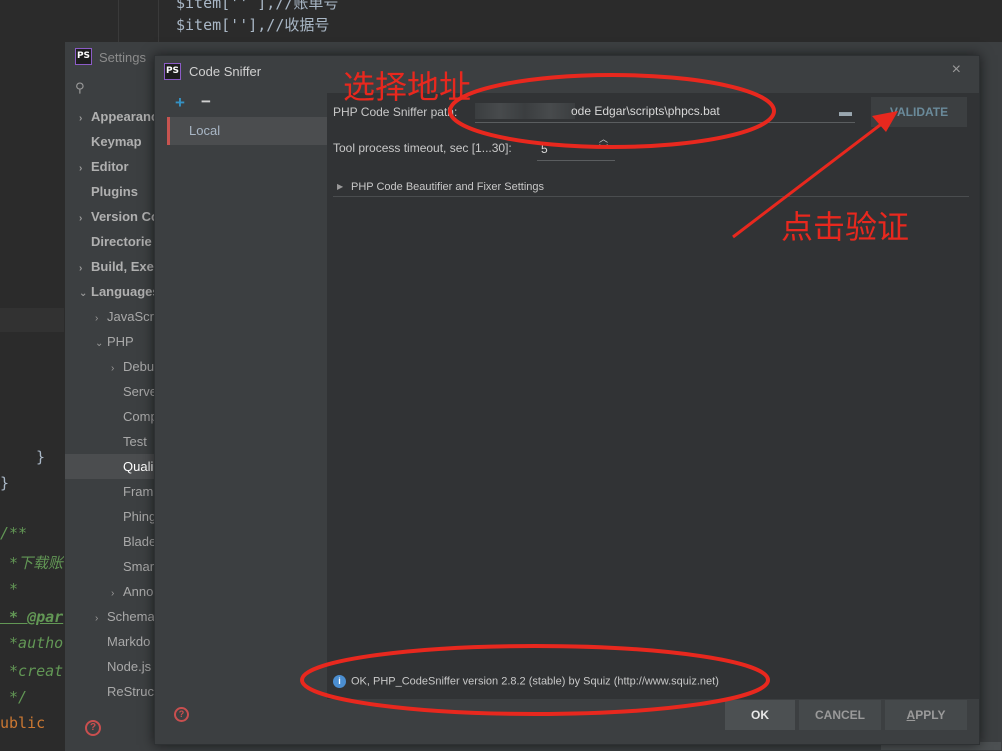  Describe the element at coordinates (180, 103) in the screenshot. I see `add-profile-button: +` at that location.